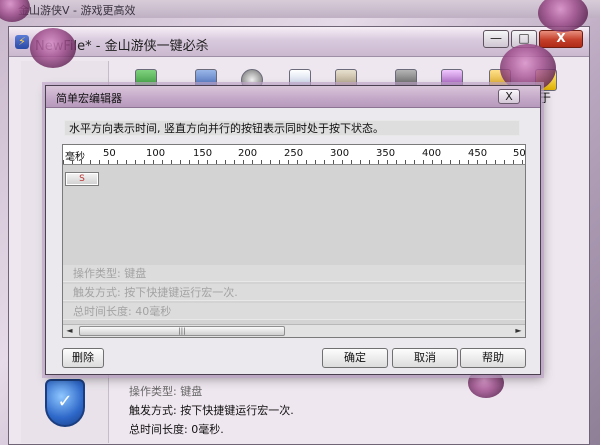 This screenshot has height=445, width=600. Describe the element at coordinates (182, 331) in the screenshot. I see `scrollbar-thumb: |||` at that location.